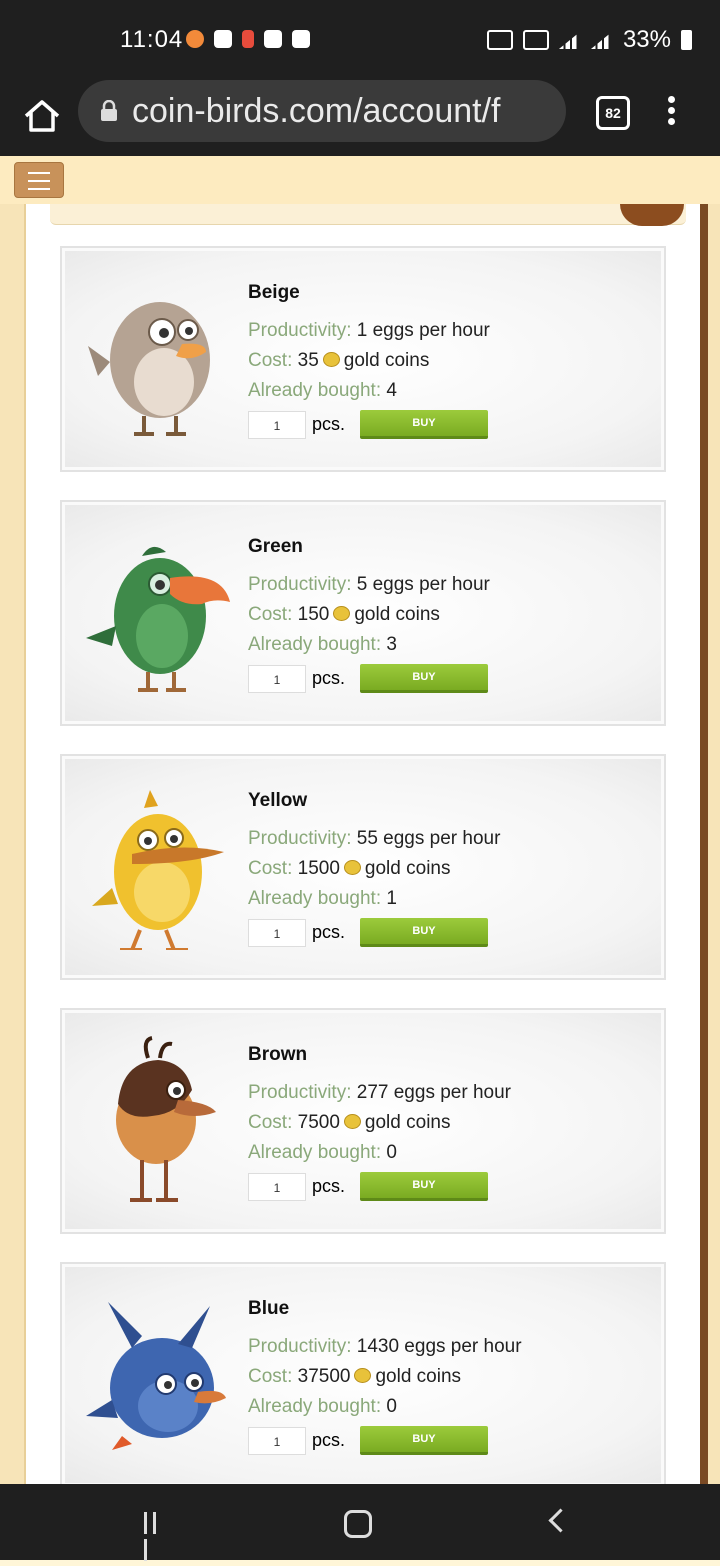 The height and width of the screenshot is (1566, 720). Describe the element at coordinates (308, 360) in the screenshot. I see `cost-value: 35` at that location.